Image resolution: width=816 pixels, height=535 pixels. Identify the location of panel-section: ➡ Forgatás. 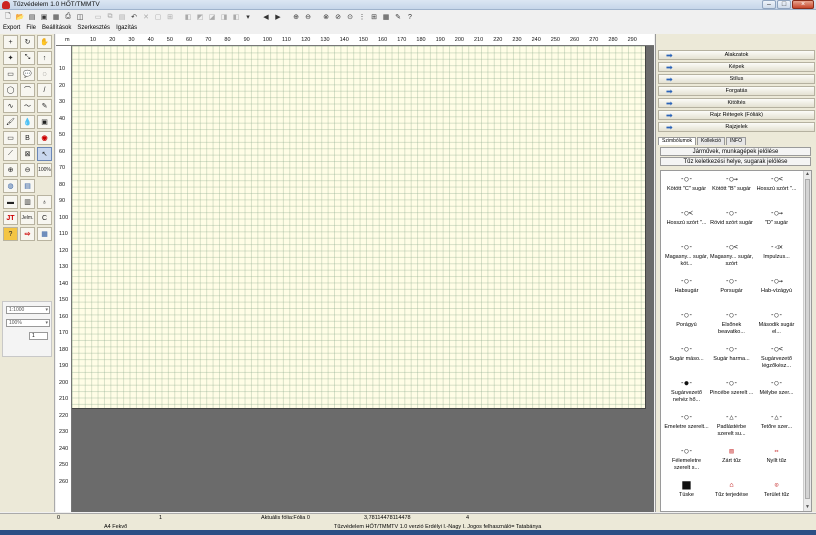
(736, 91).